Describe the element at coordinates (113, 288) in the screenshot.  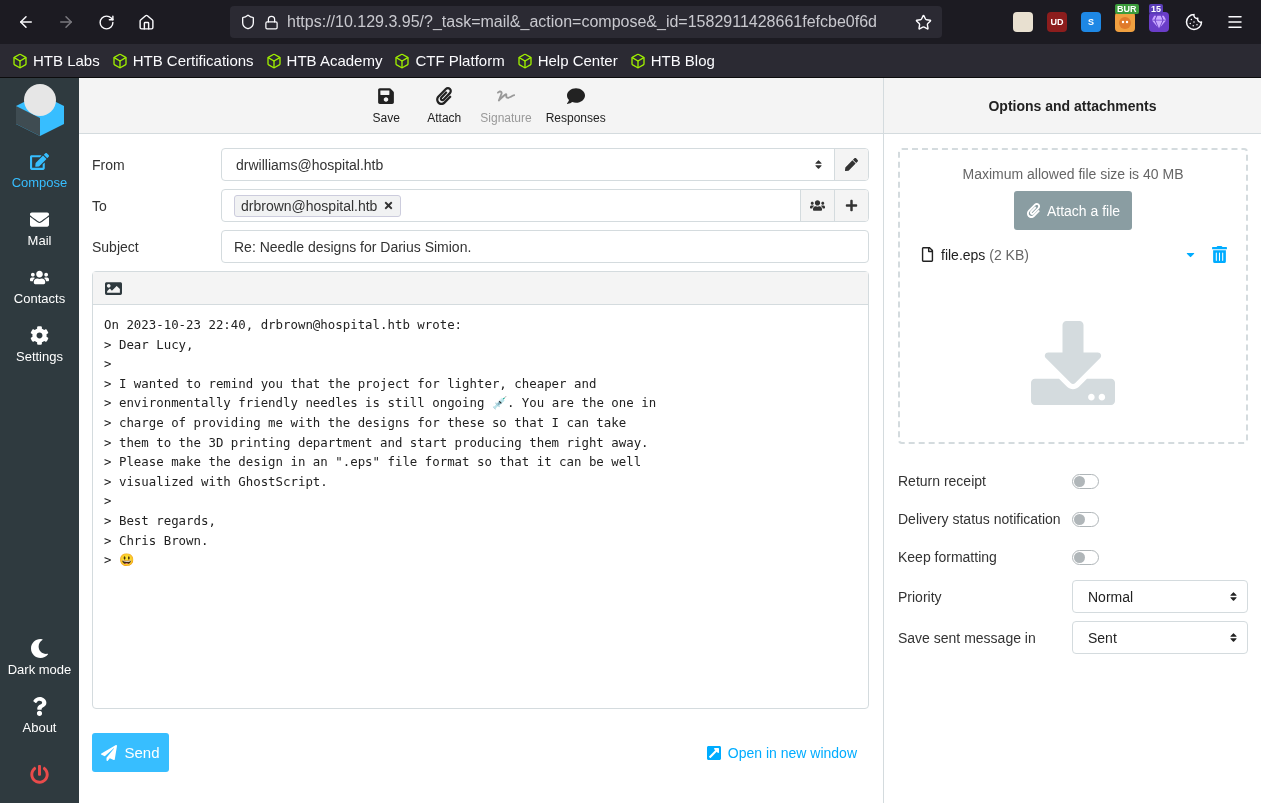
I see `image-icon` at that location.